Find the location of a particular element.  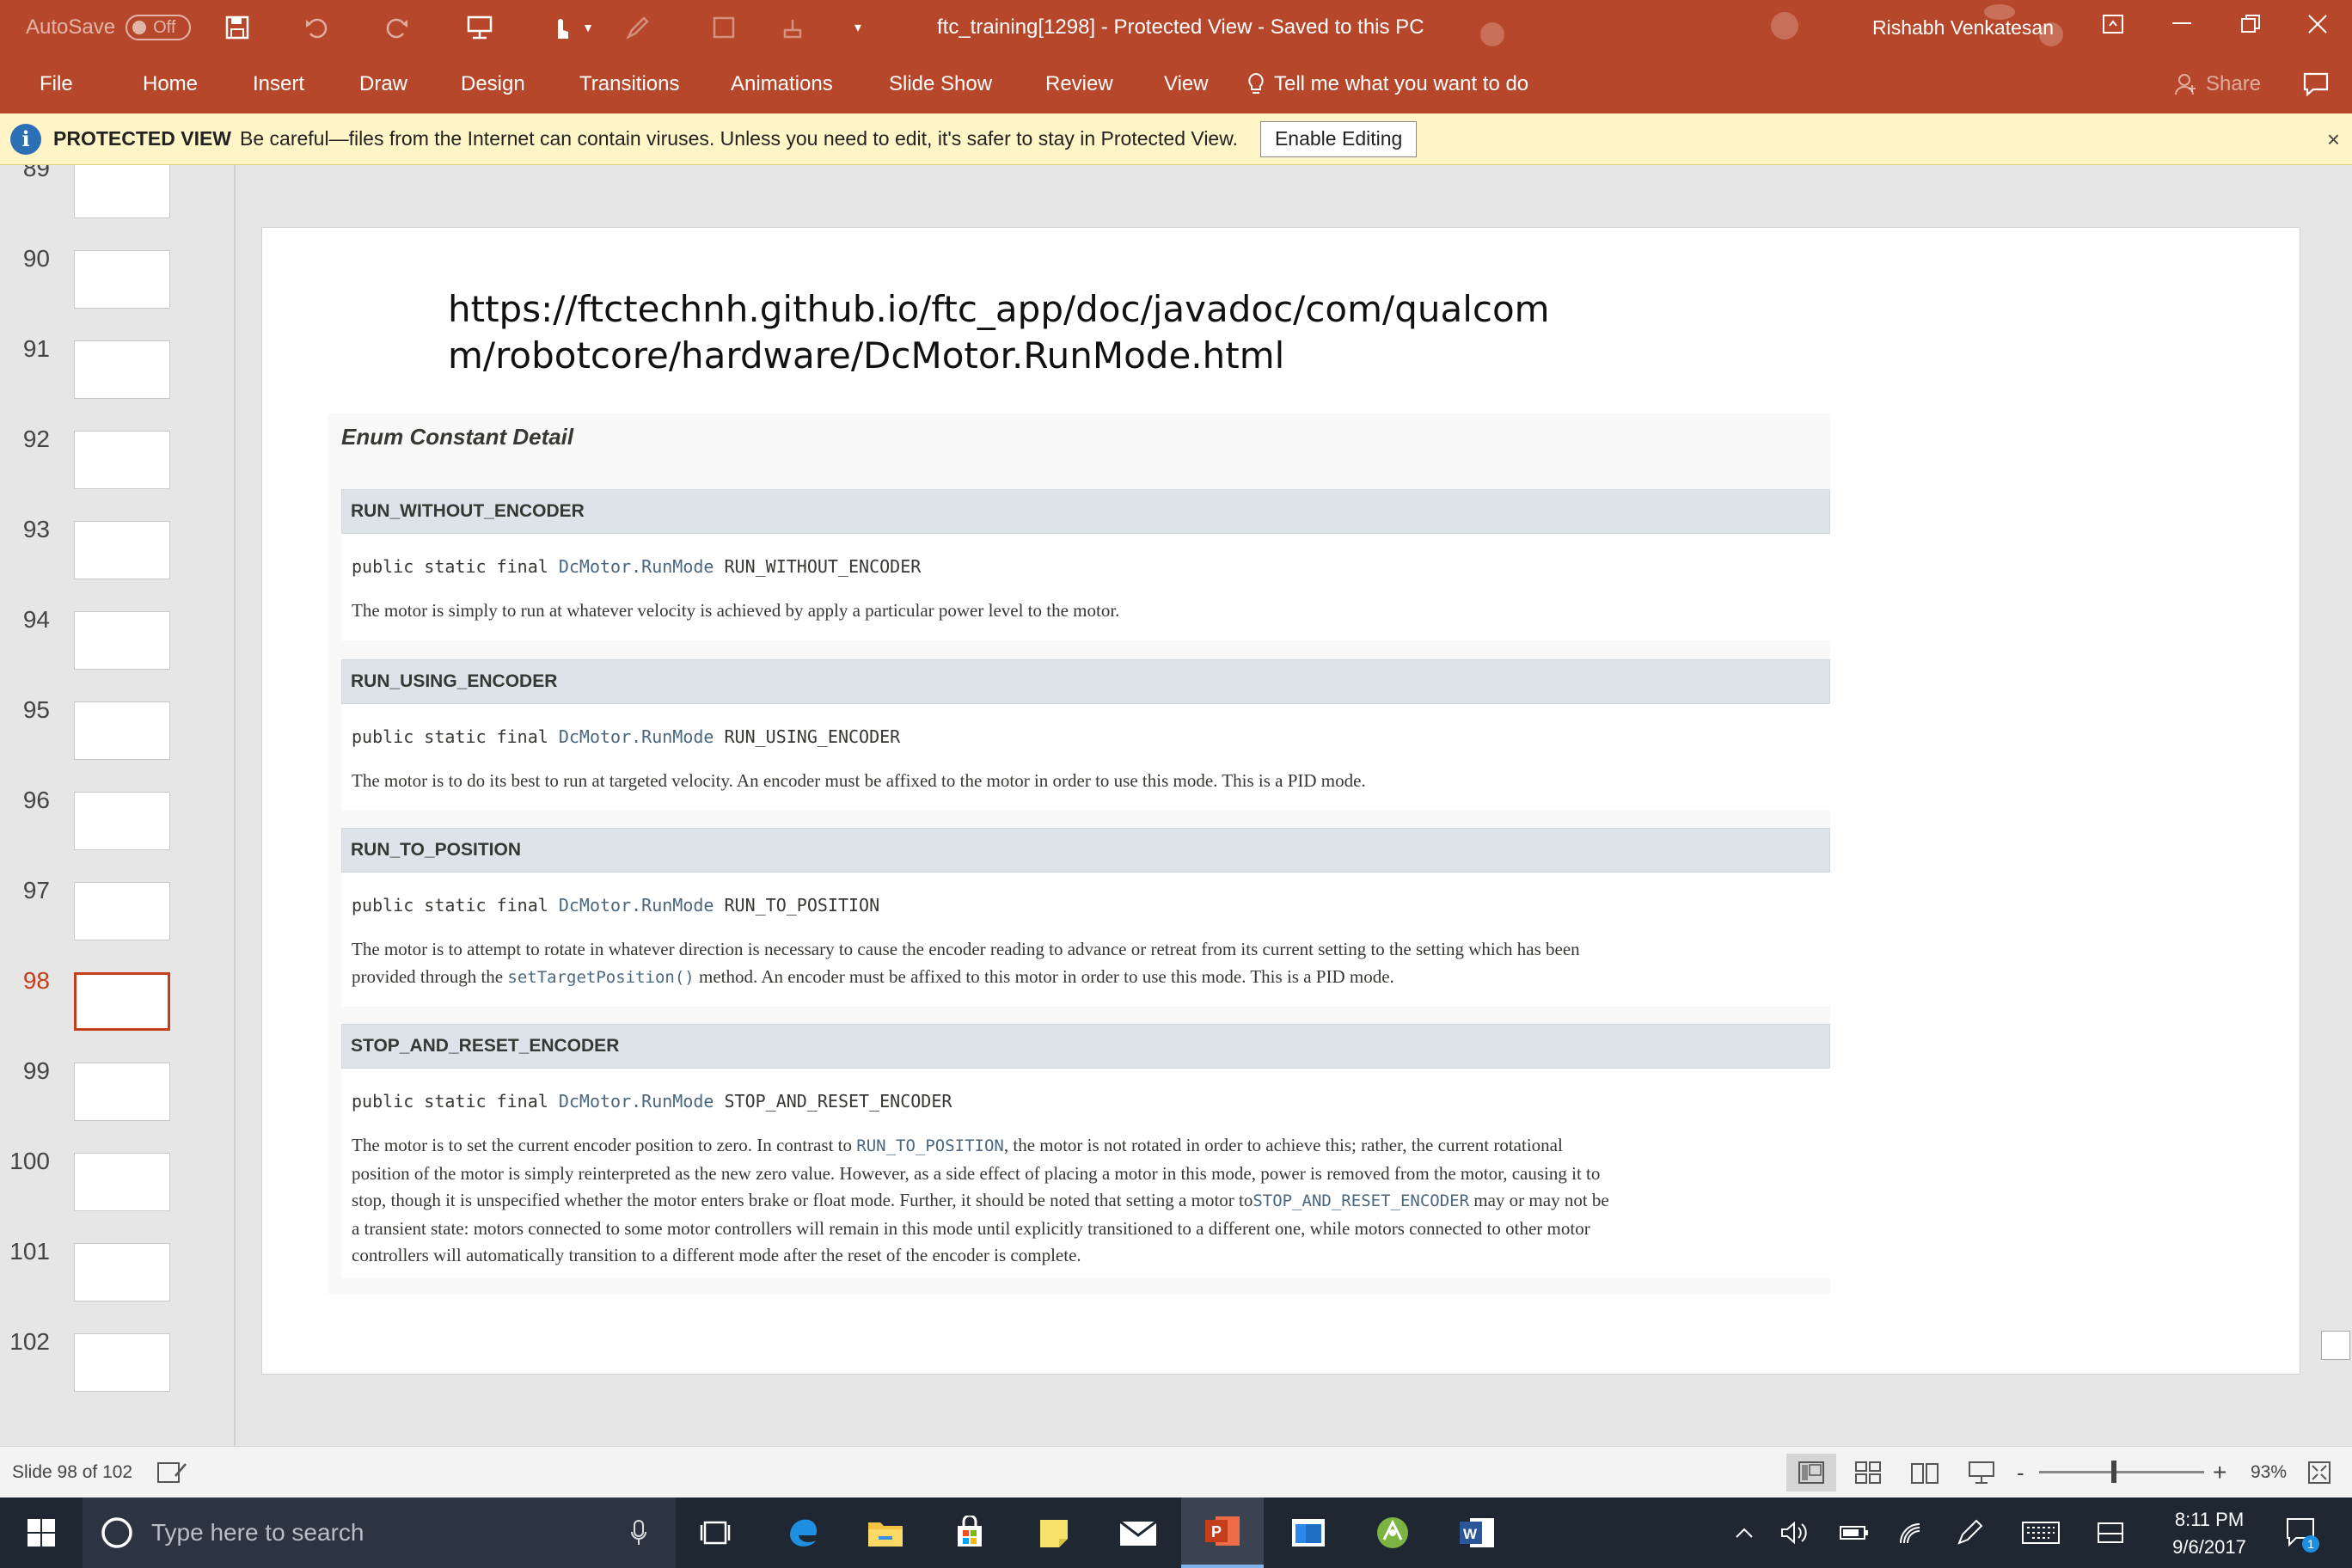

zoom-slider-track is located at coordinates (2121, 1472).